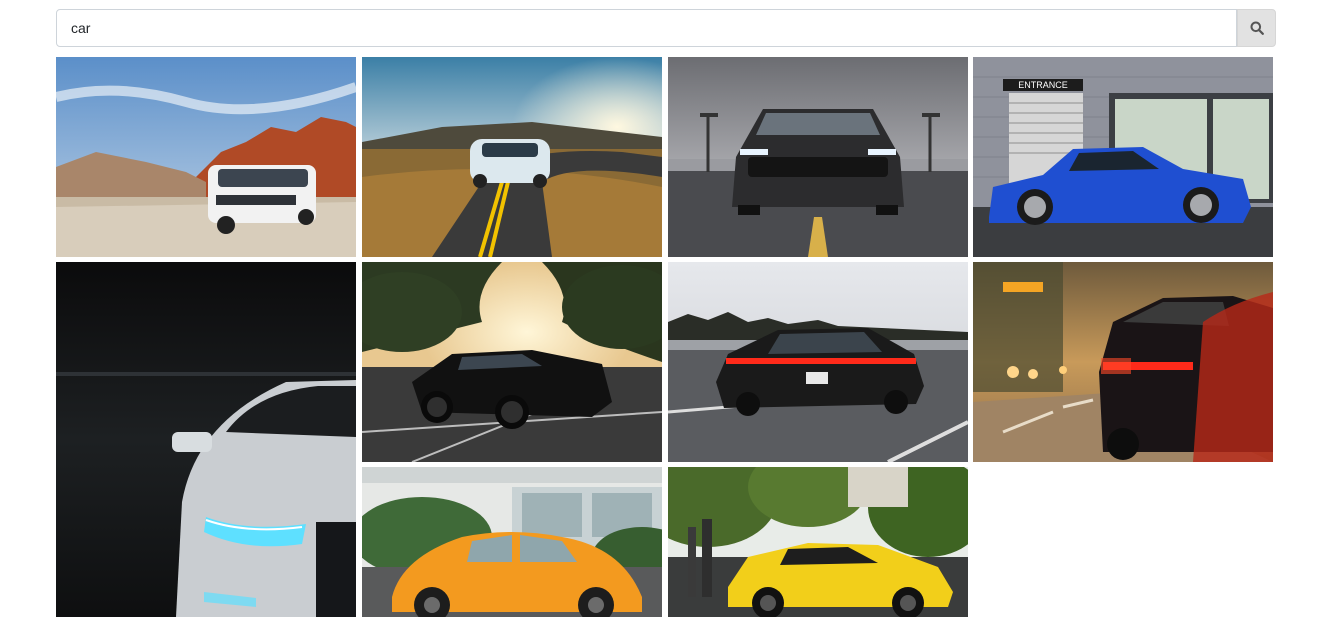  I want to click on search-input, so click(646, 28).